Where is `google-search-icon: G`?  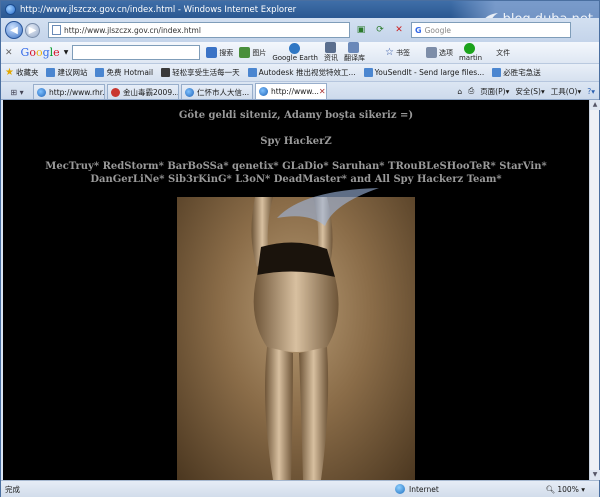
google-search-icon: G is located at coordinates (418, 30).